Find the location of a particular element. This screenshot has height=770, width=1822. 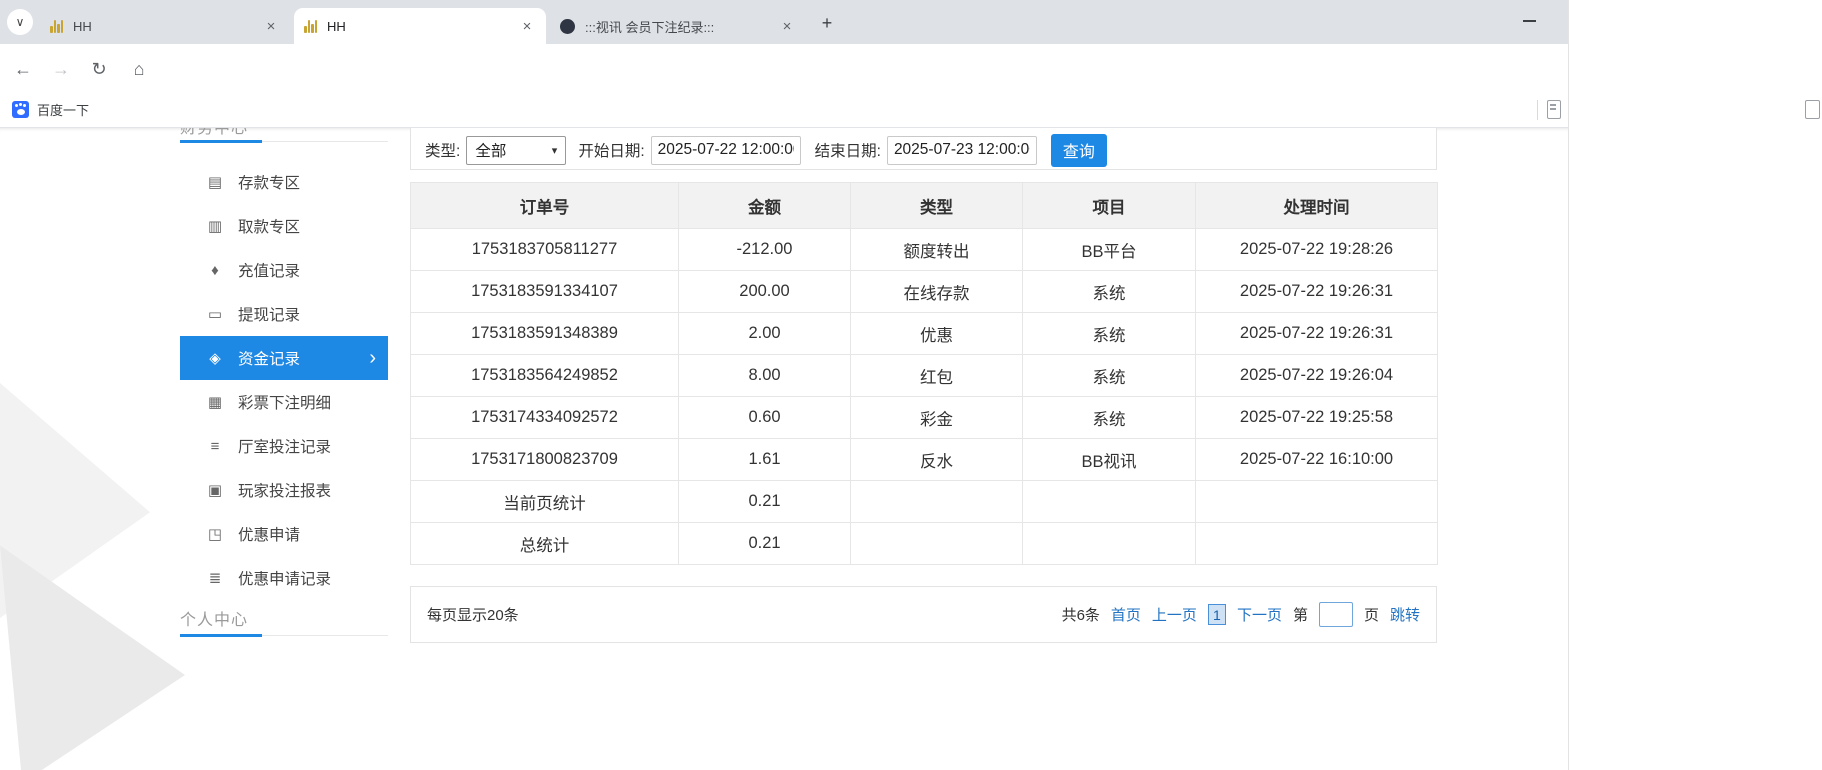

sidebar-item-recharge-records: ♦ 充值记录 is located at coordinates (284, 270).